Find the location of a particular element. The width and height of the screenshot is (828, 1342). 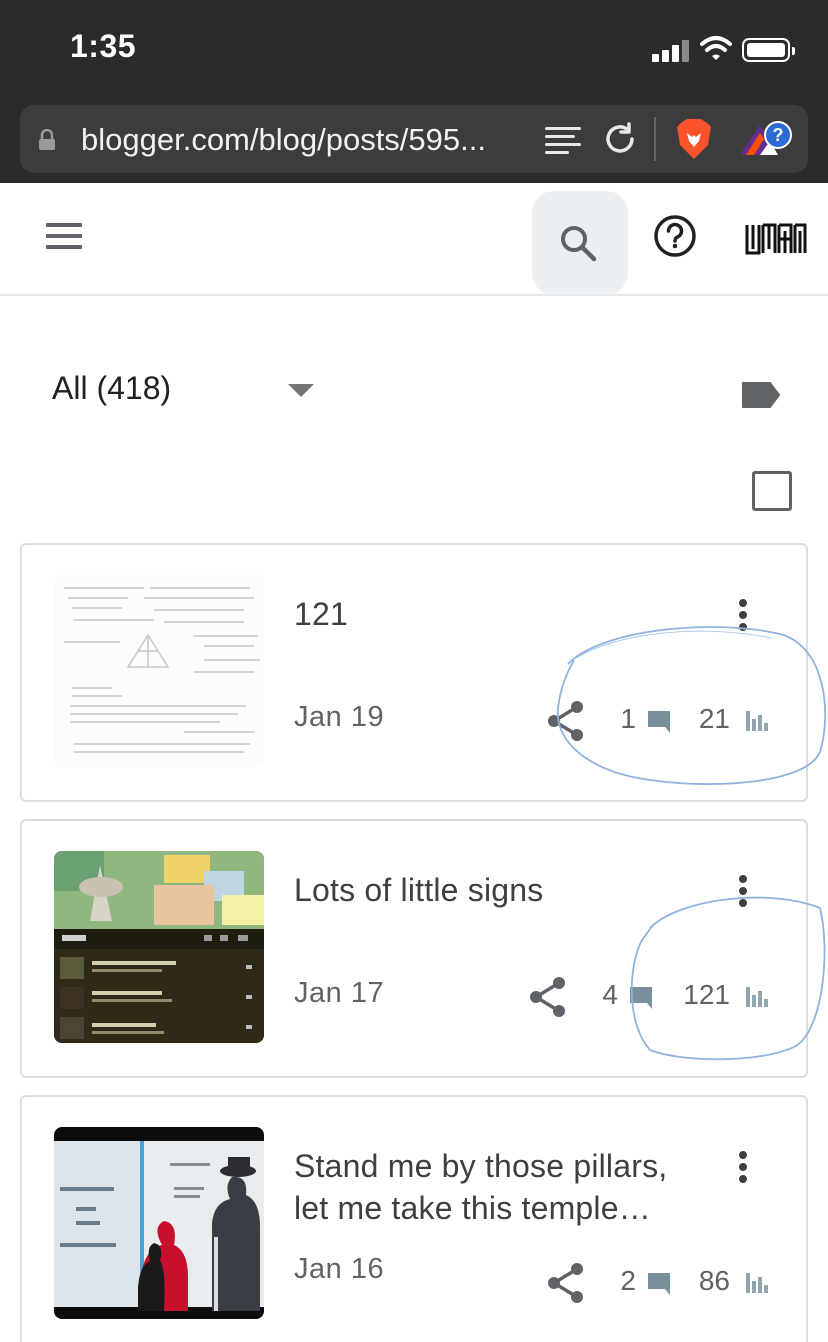

help-icon is located at coordinates (675, 236).